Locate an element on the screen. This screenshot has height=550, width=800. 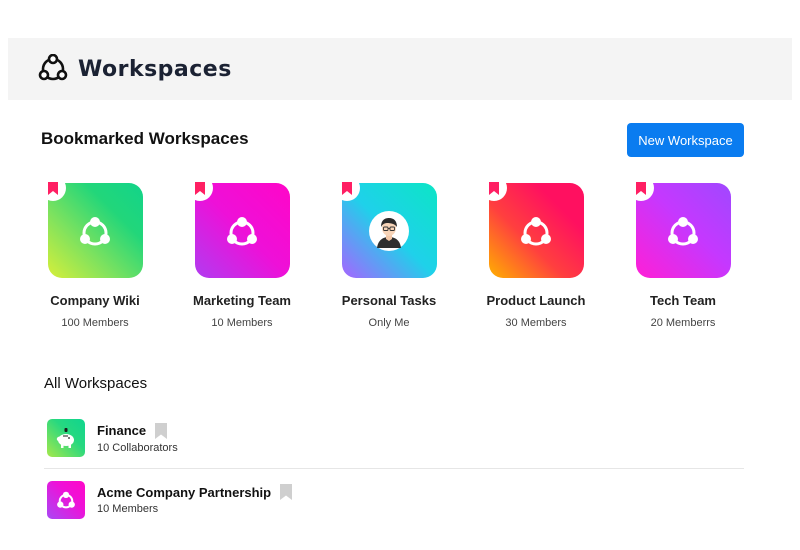
bookmarked-workspace-card: Personal Tasks Only Me is located at coordinates (389, 252).